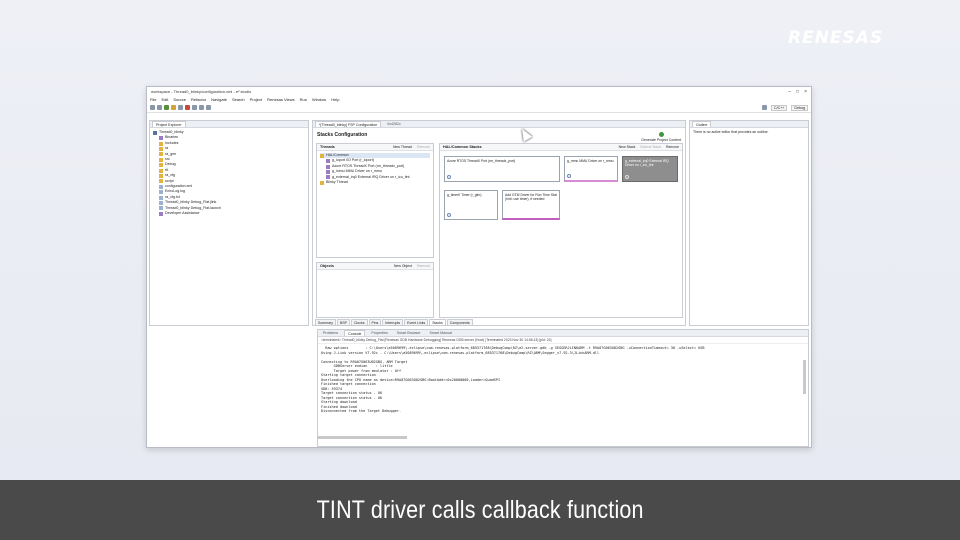 This screenshot has height=540, width=960. Describe the element at coordinates (672, 147) in the screenshot. I see `remove-stack-button: Remove` at that location.